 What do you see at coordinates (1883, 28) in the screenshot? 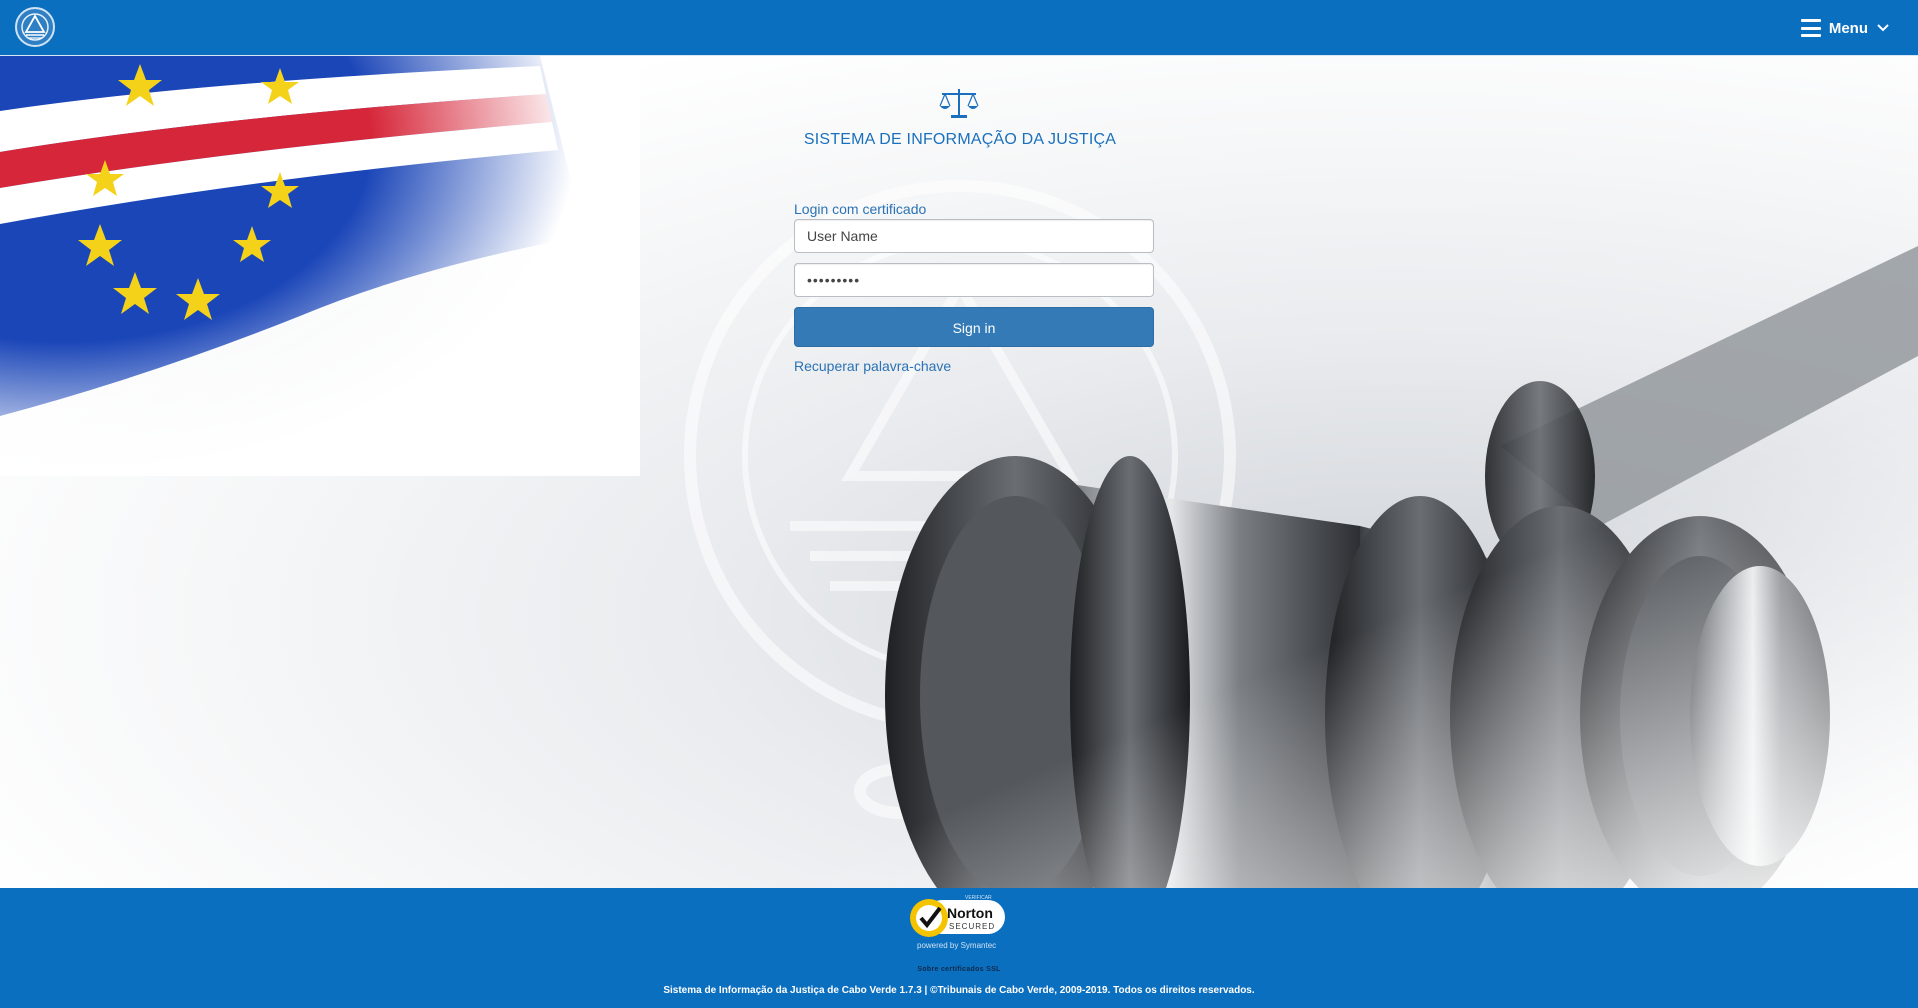
I see `chevron-down-icon` at bounding box center [1883, 28].